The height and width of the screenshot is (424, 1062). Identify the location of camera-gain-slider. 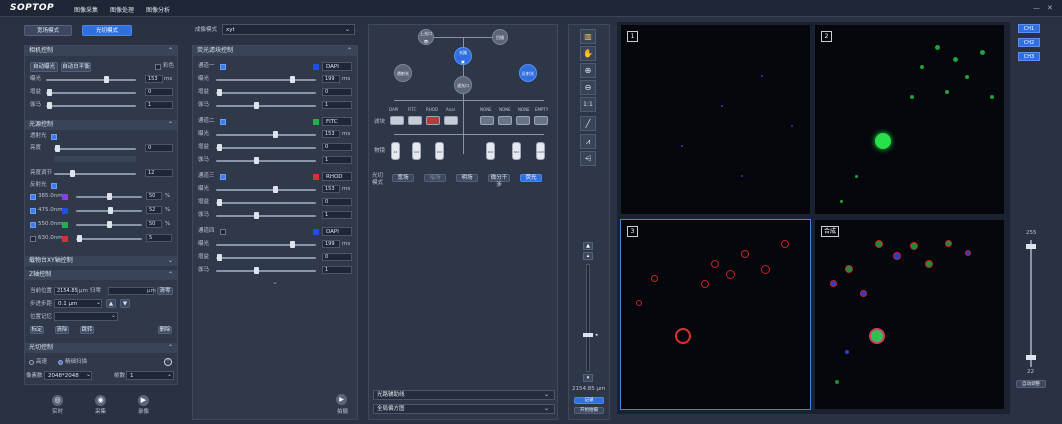
(91, 93).